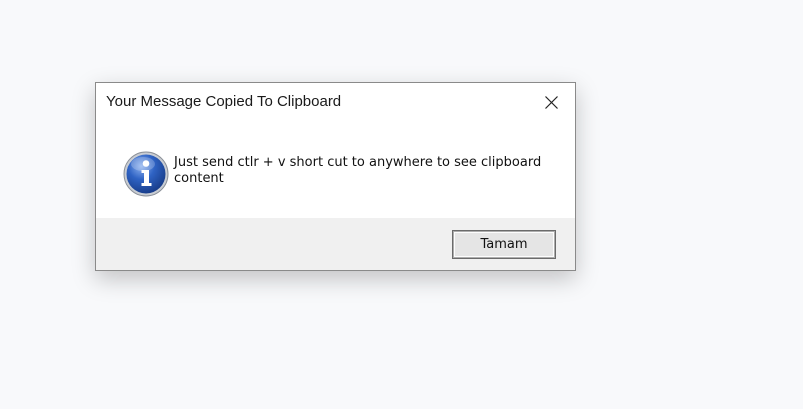  What do you see at coordinates (146, 174) in the screenshot?
I see `information-icon` at bounding box center [146, 174].